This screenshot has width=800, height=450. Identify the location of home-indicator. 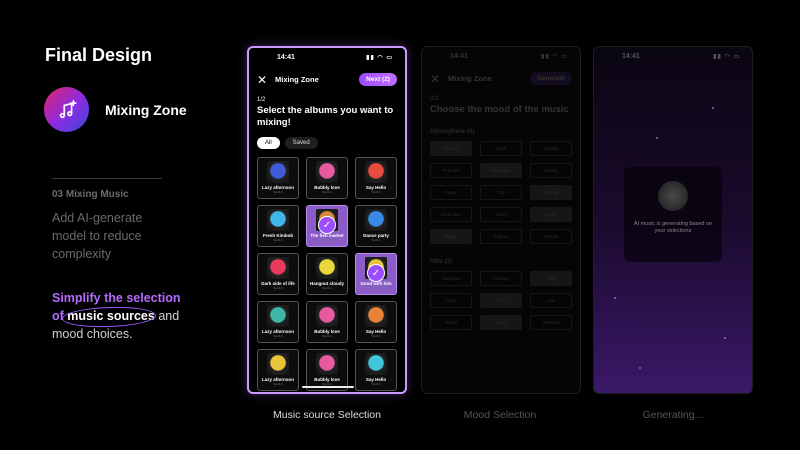
(328, 387).